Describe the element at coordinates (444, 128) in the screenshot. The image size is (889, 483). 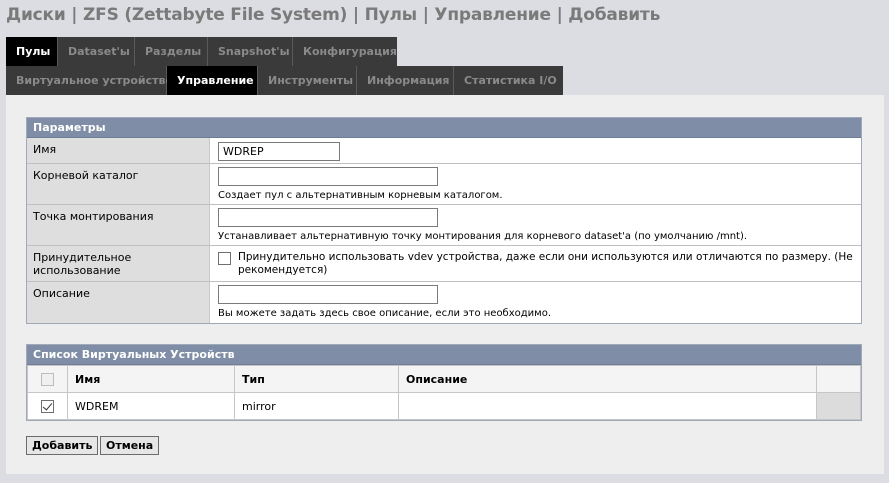
I see `parameters-header: Параметры` at that location.